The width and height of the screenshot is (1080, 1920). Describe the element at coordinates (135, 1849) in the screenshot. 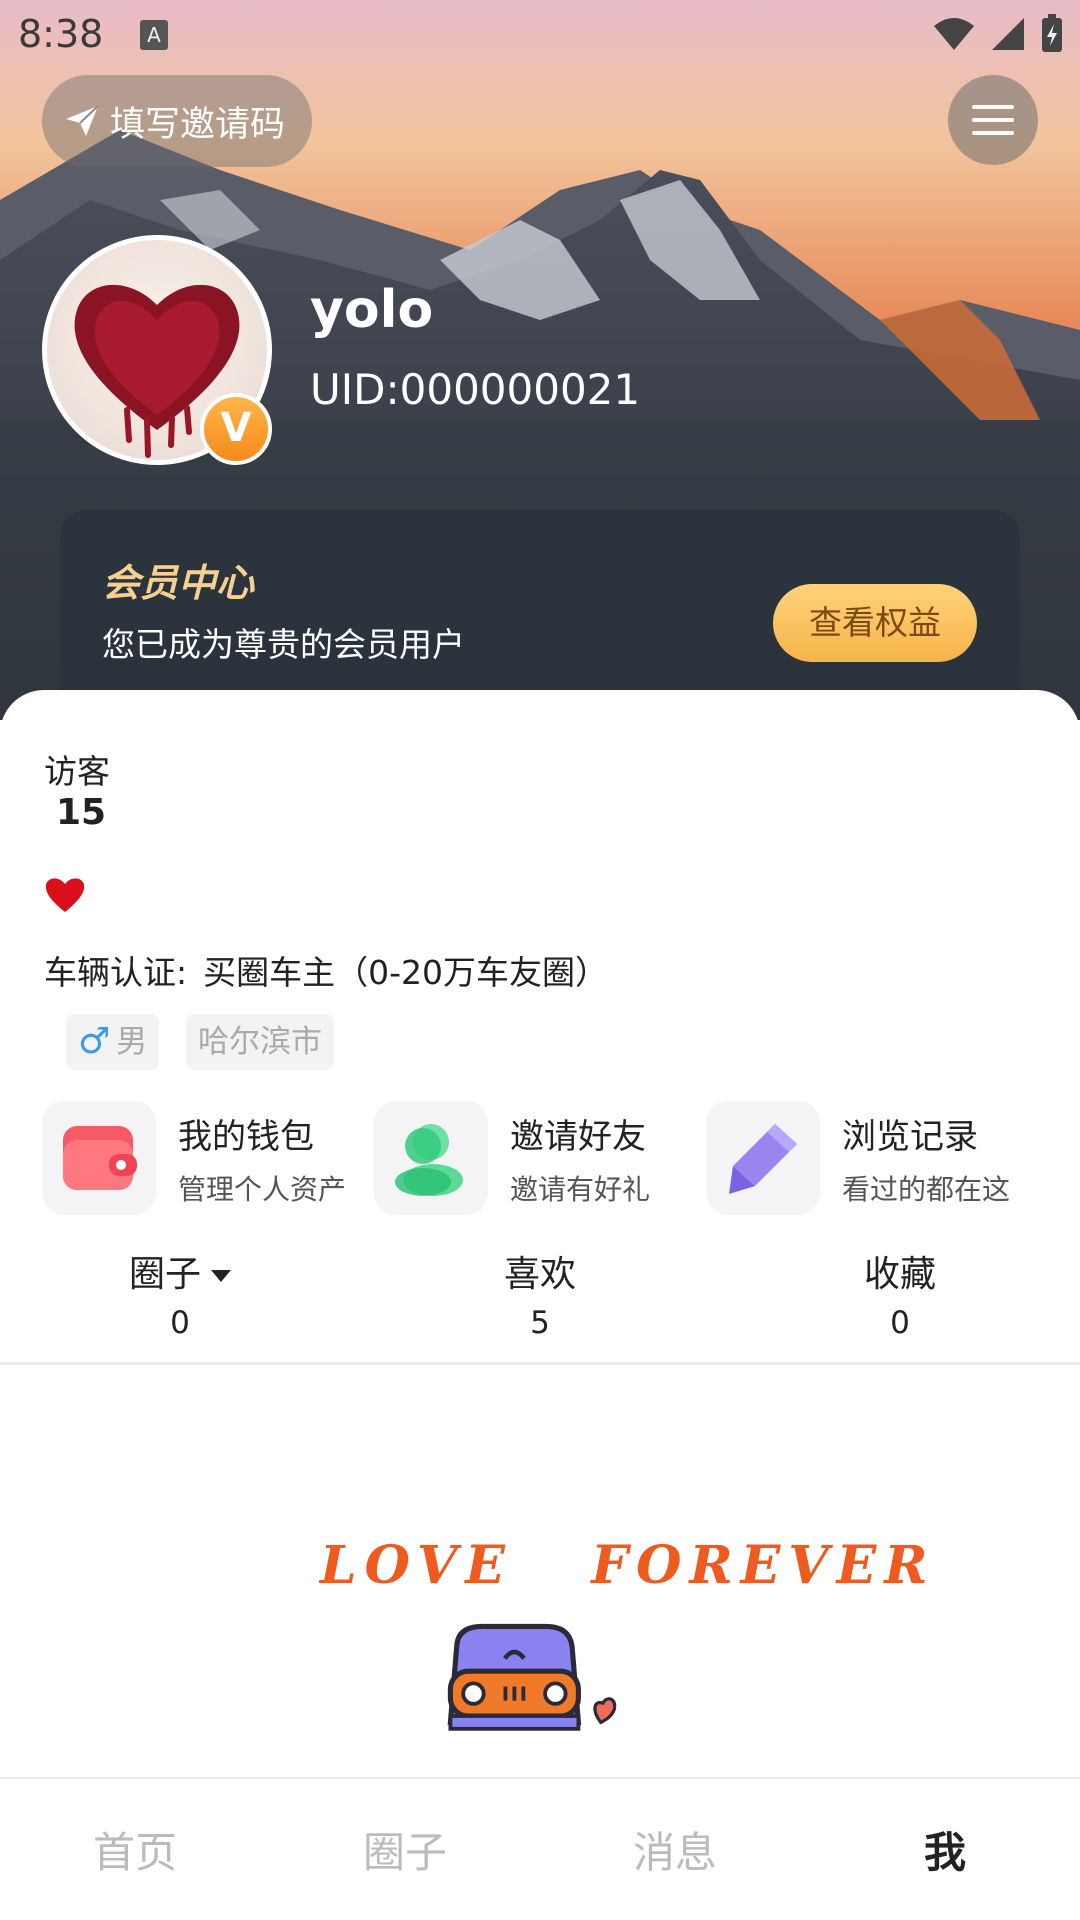

I see `nav-home: 首页` at that location.